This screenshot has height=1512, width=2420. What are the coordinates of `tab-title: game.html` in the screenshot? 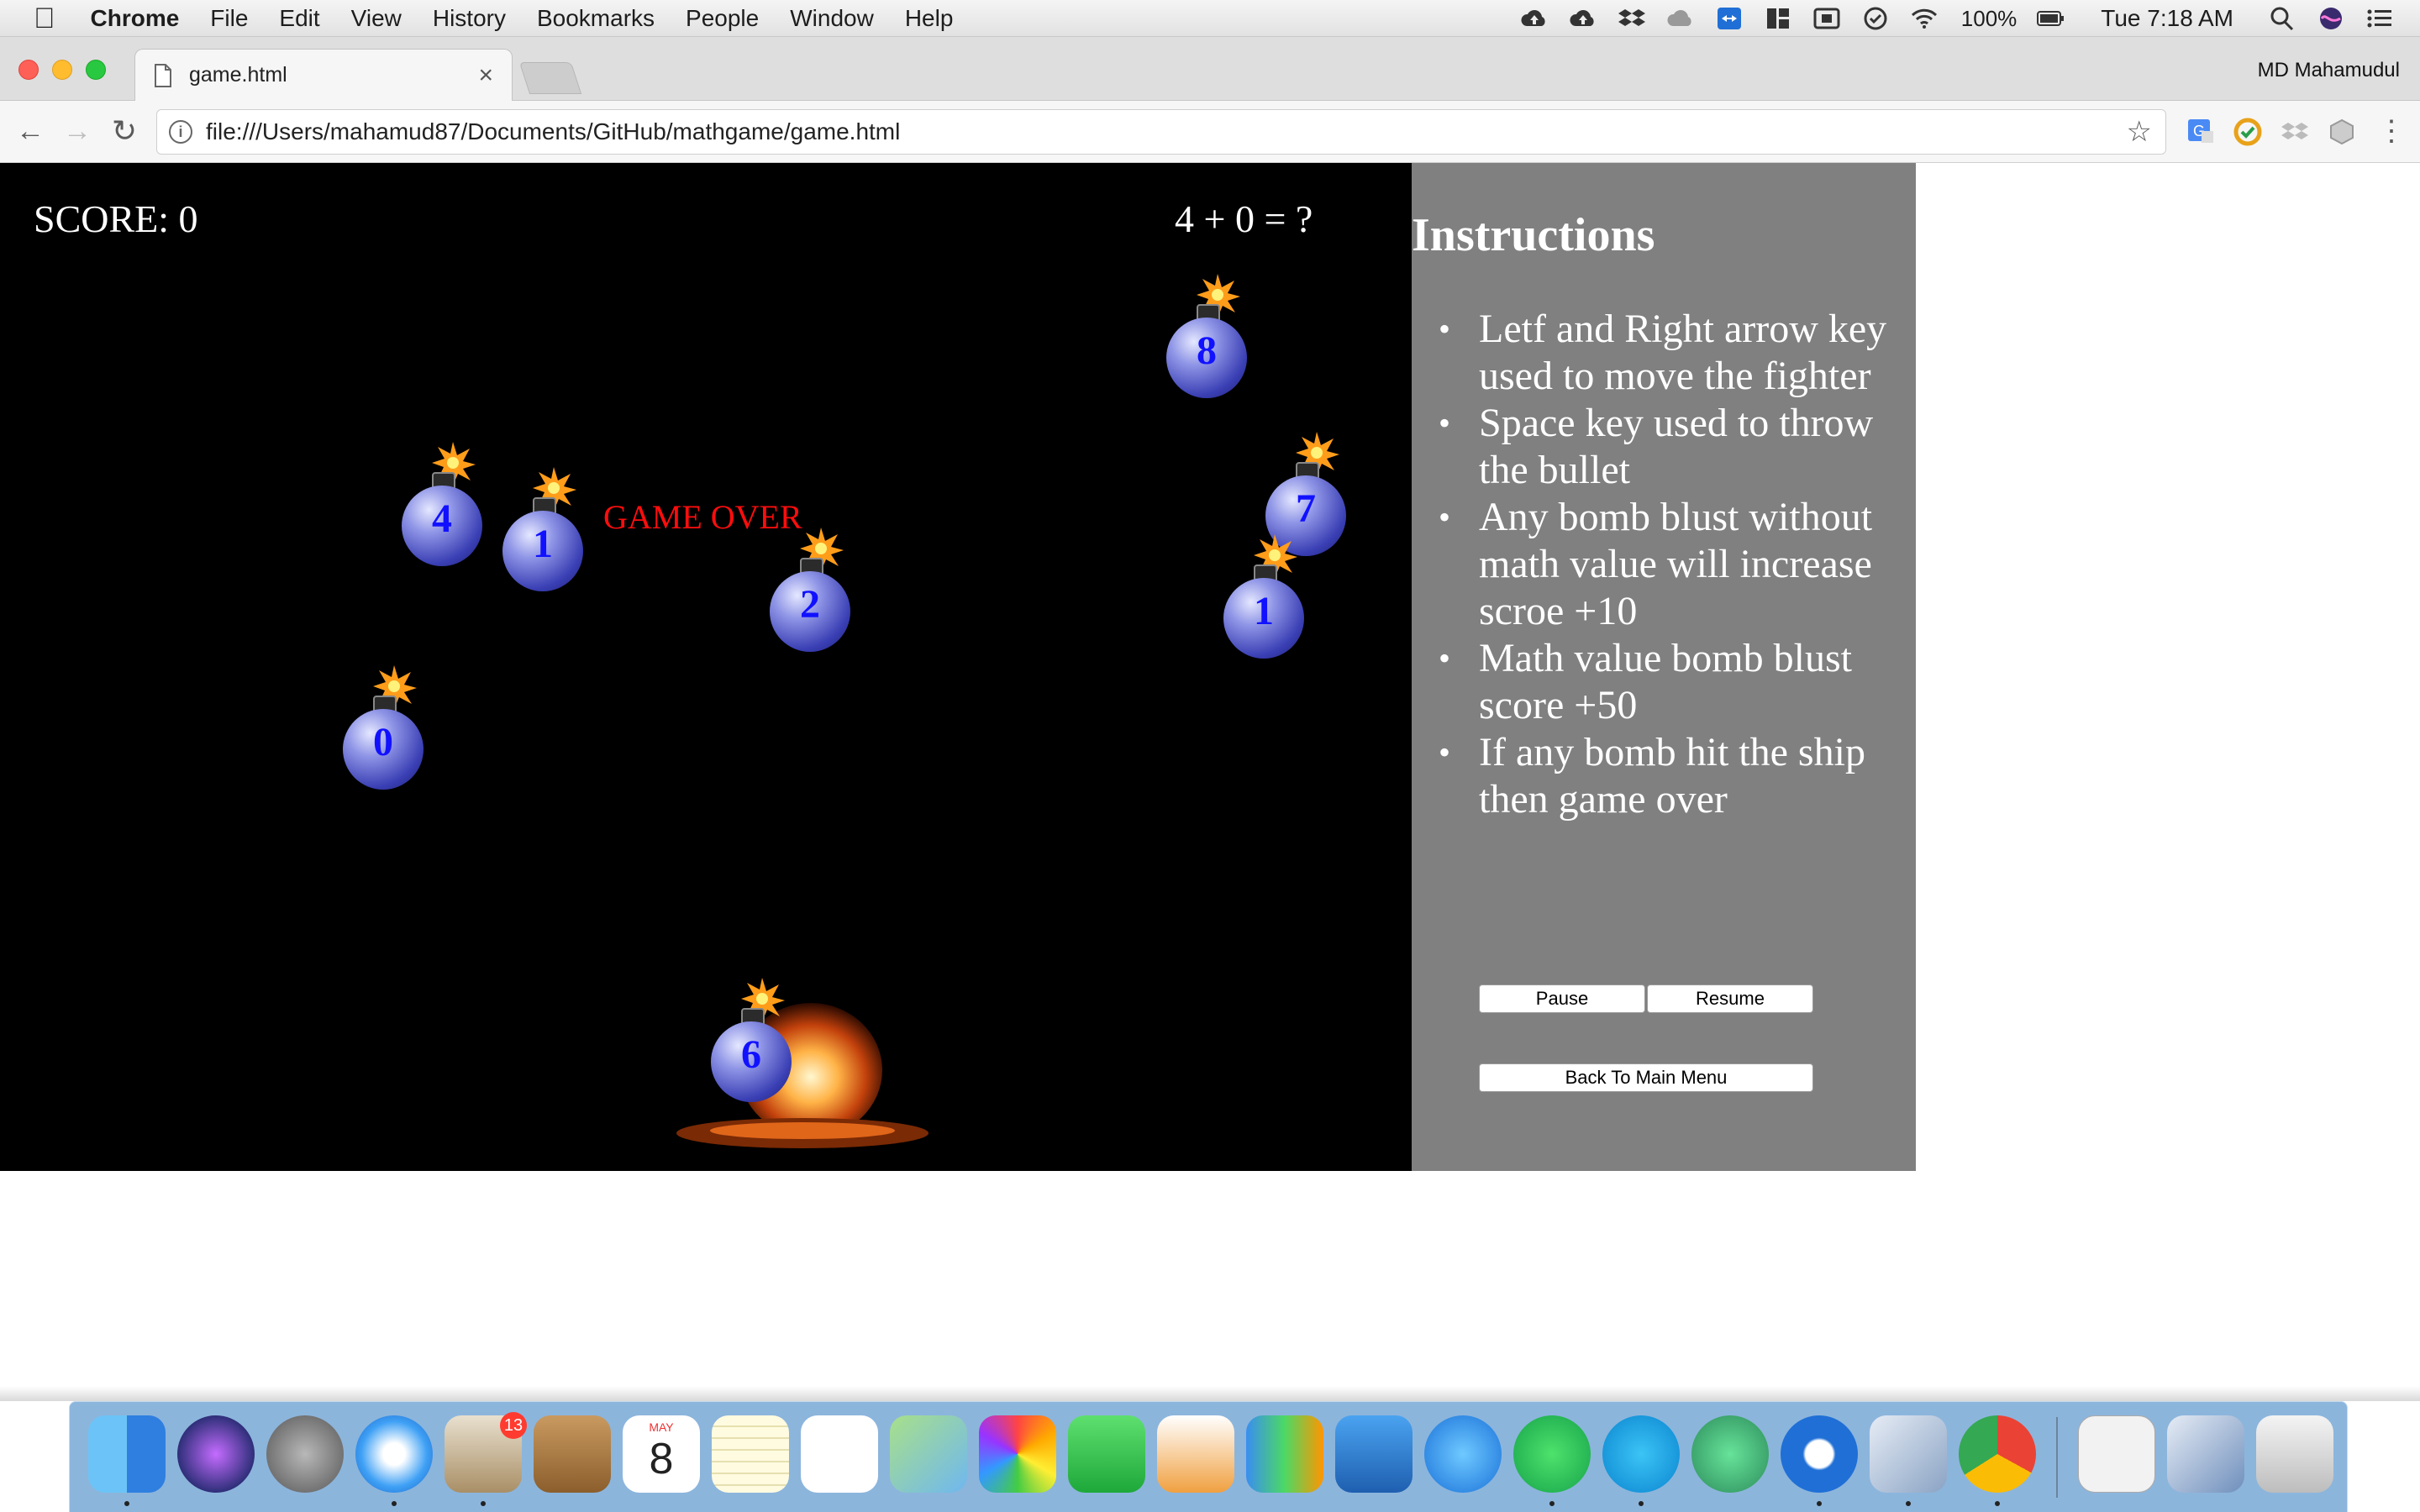 It's located at (238, 75).